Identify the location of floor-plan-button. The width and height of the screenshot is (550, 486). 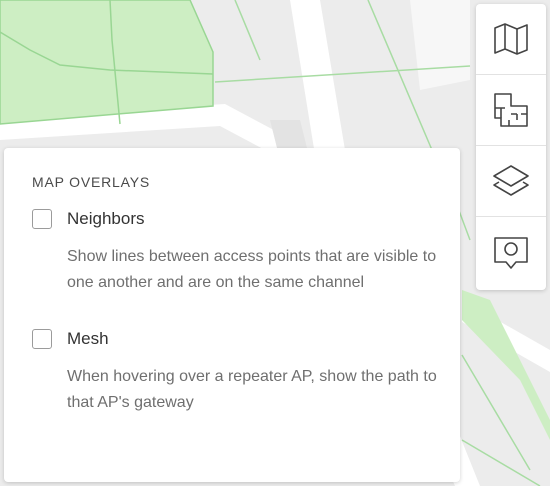
(511, 110).